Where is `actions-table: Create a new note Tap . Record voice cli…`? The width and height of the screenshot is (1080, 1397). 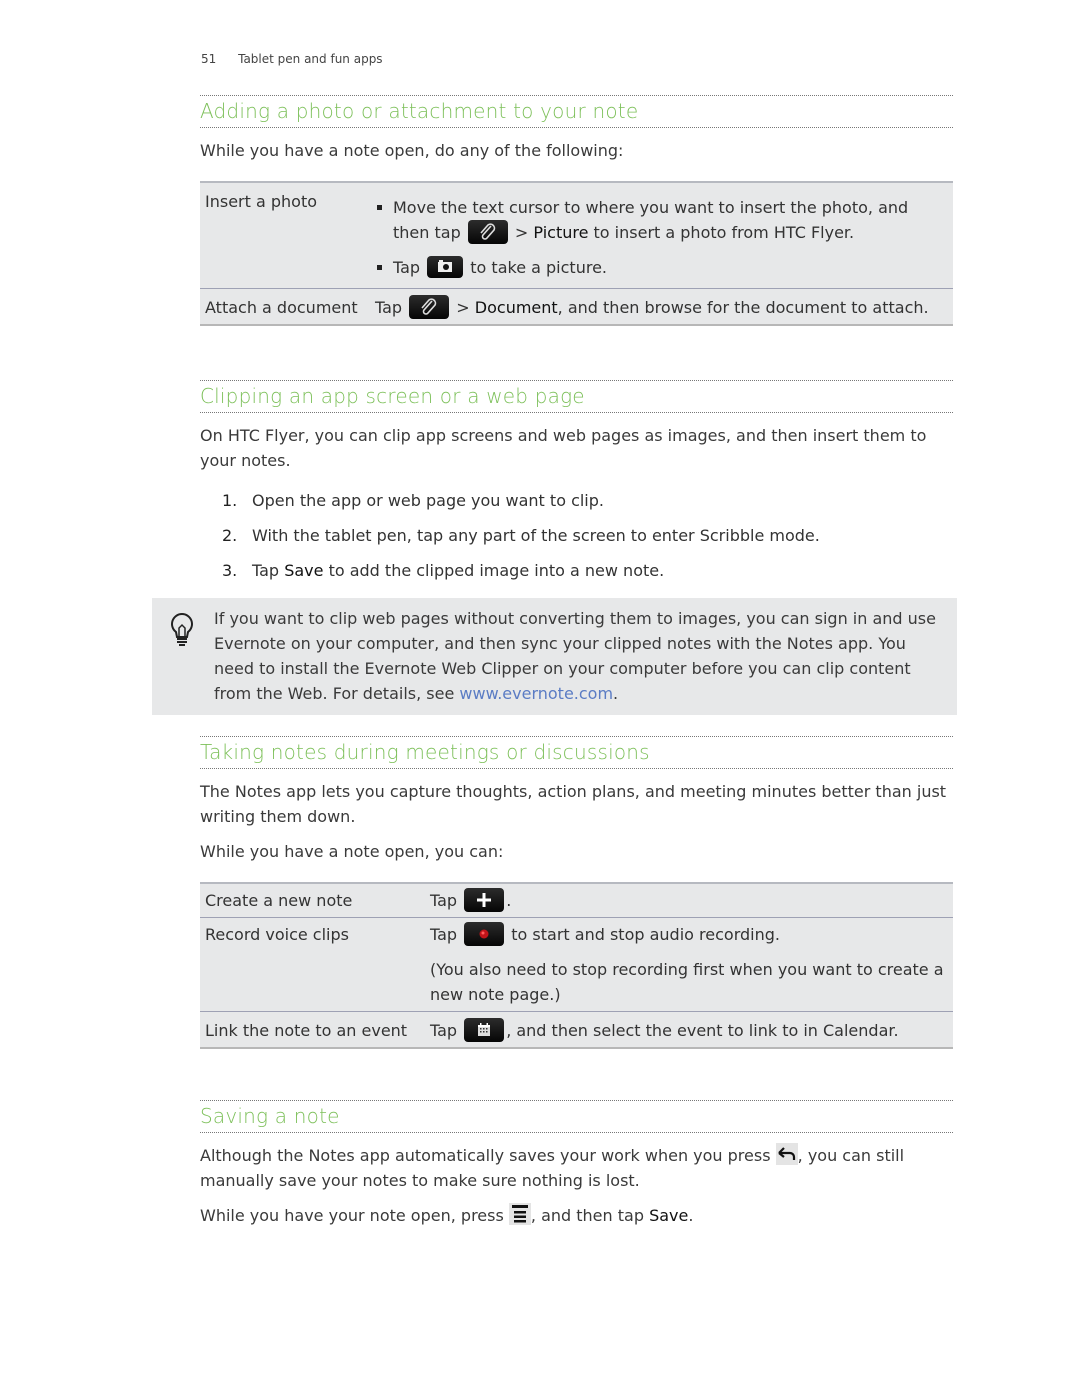 actions-table: Create a new note Tap . Record voice cli… is located at coordinates (576, 965).